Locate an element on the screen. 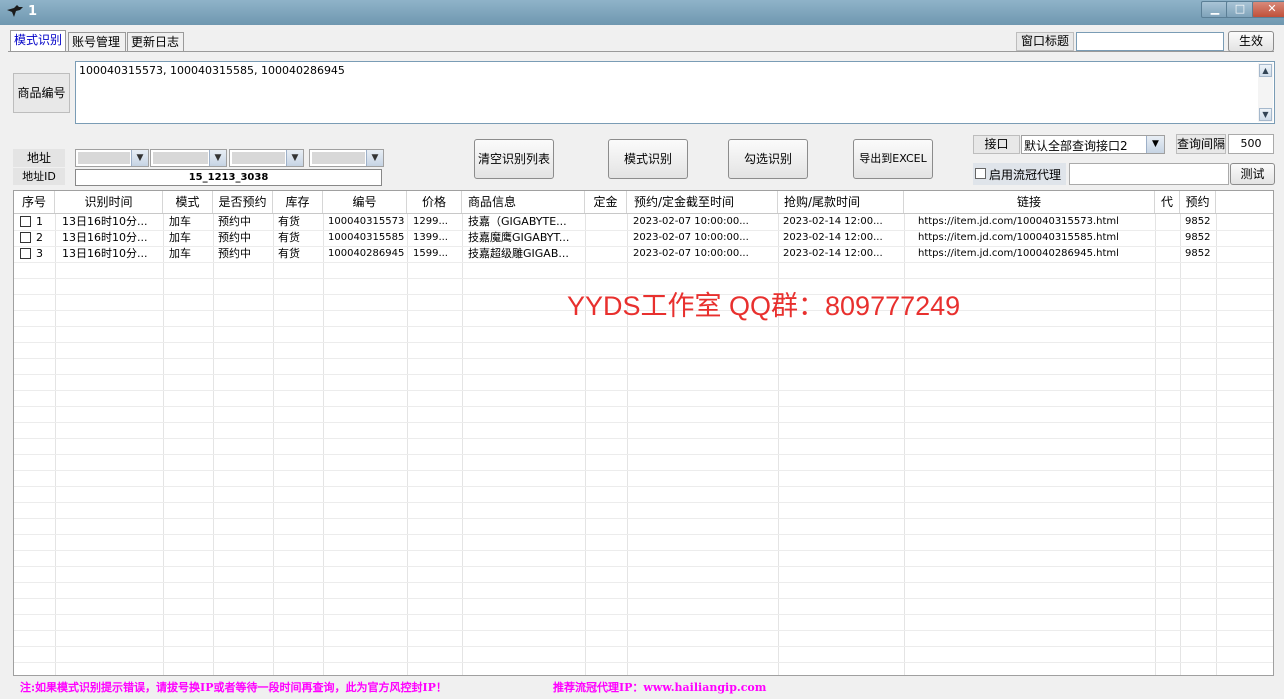 This screenshot has width=1284, height=699. cell-link: https://item.jd.com/100040315585.html is located at coordinates (1018, 238).